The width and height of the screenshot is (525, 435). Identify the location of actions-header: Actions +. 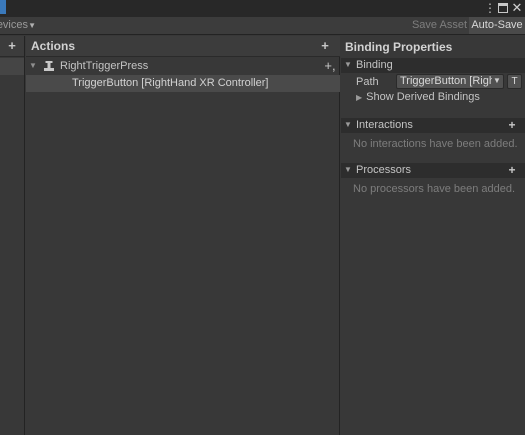
(183, 46).